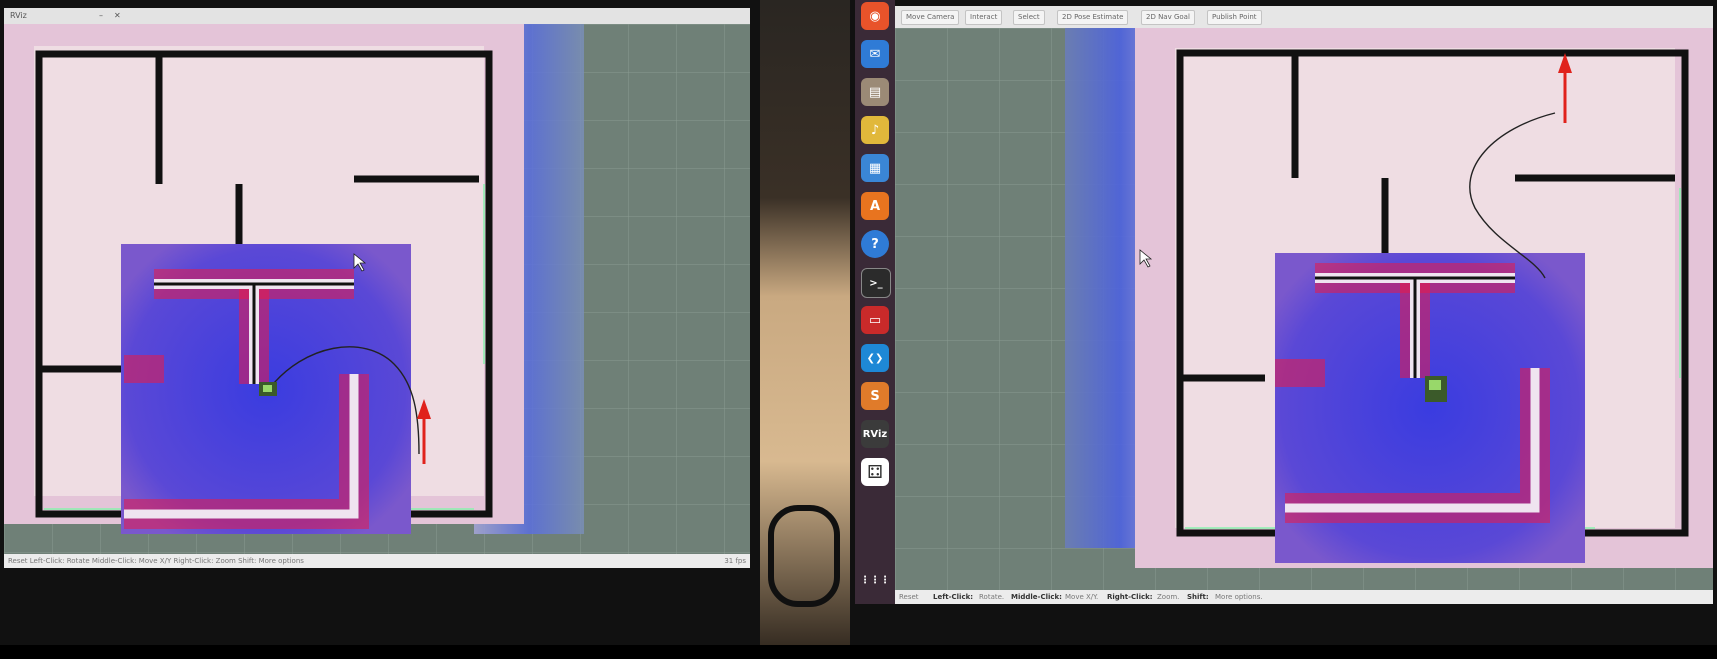 The height and width of the screenshot is (659, 1717). Describe the element at coordinates (984, 17) in the screenshot. I see `tool-interact: Interact` at that location.